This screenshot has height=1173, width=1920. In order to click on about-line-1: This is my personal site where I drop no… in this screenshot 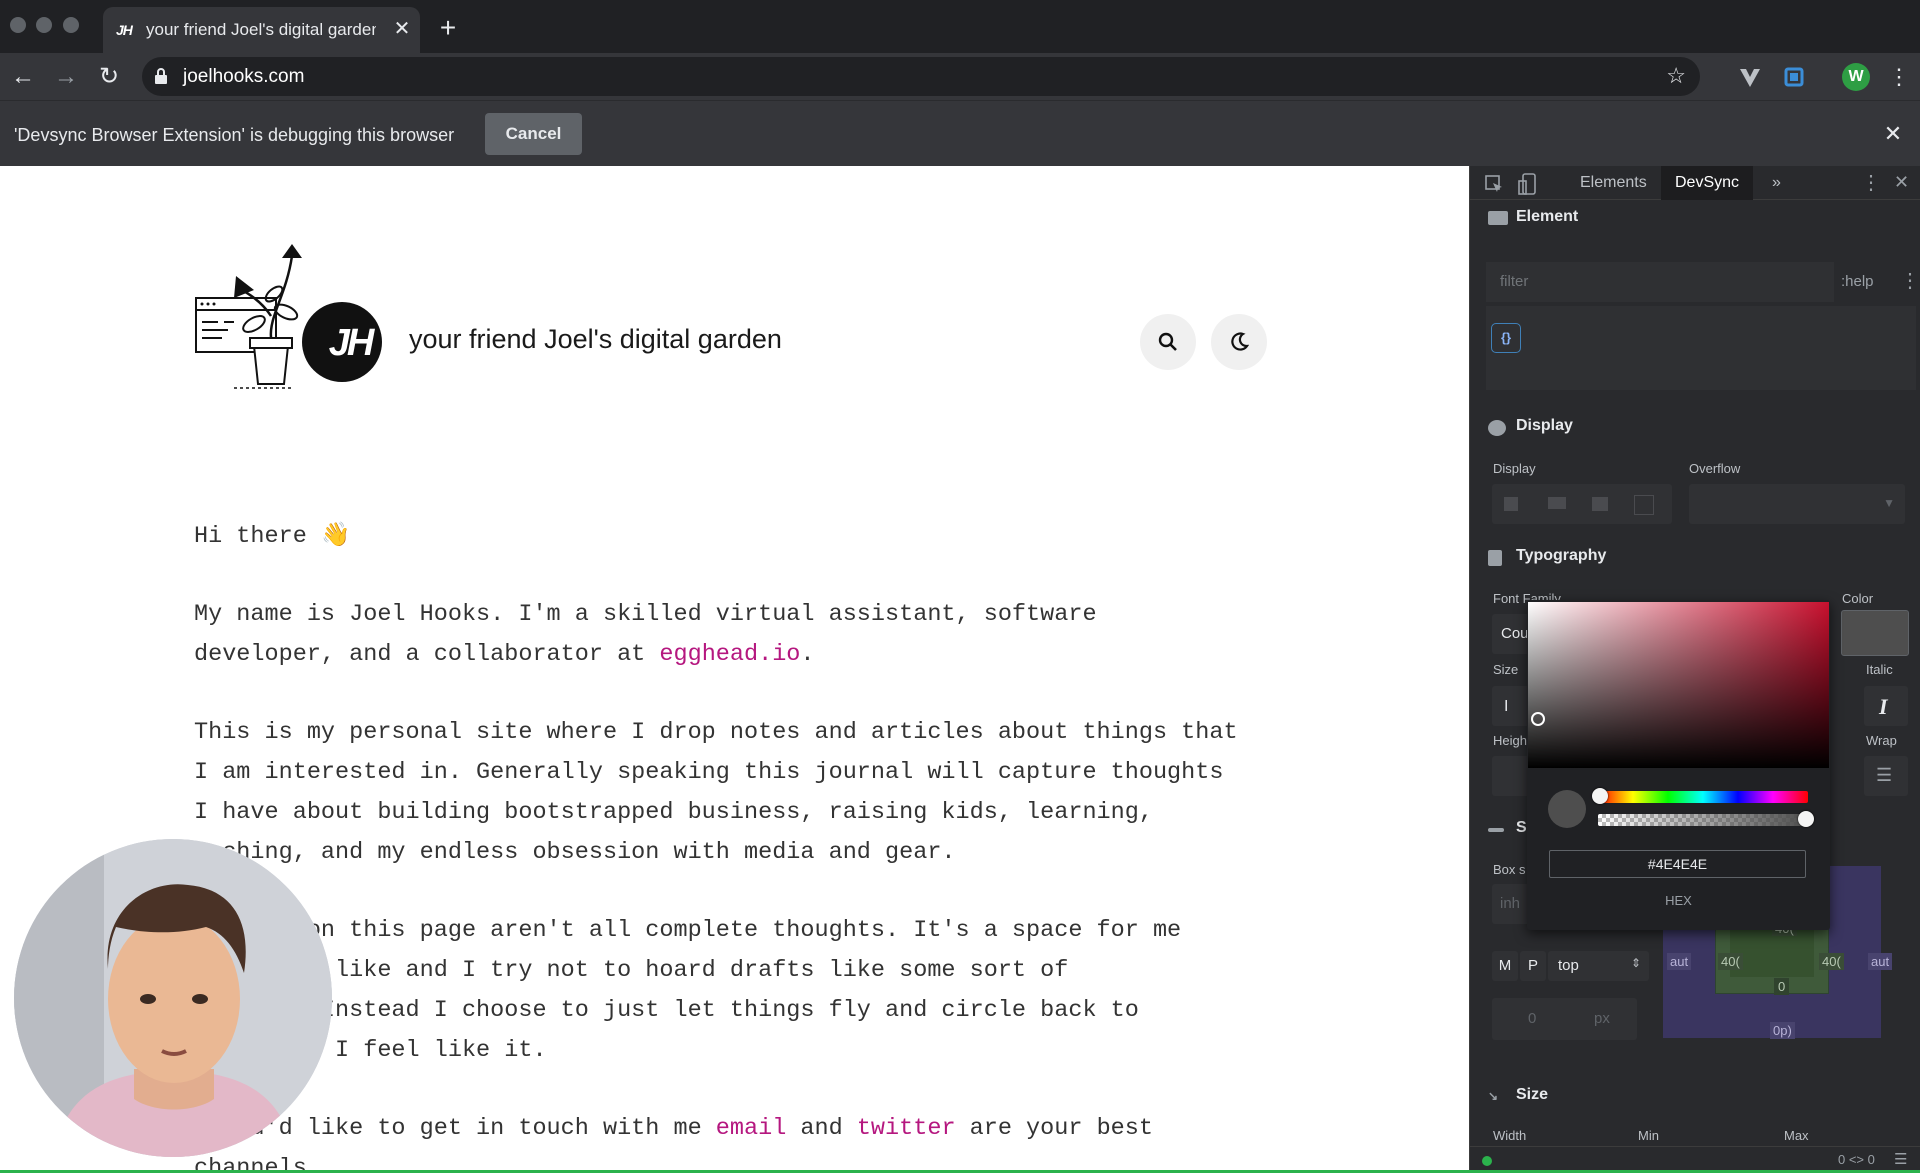, I will do `click(716, 732)`.